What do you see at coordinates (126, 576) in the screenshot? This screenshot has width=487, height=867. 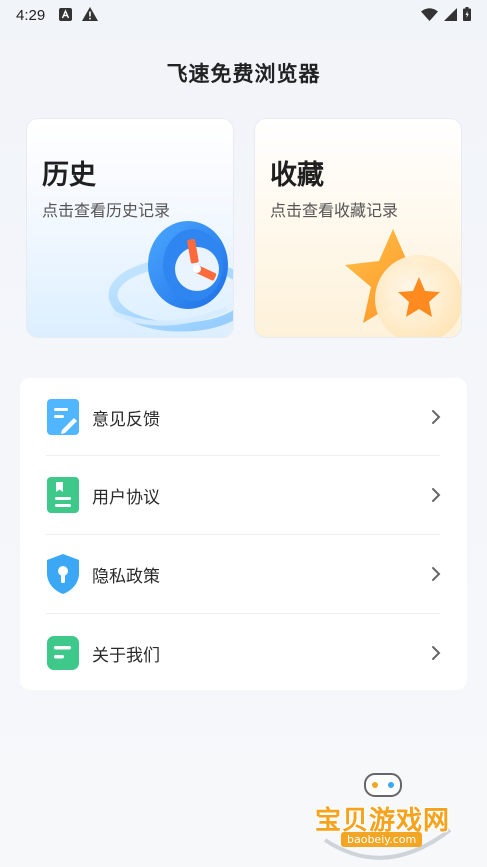 I see `menu-item-privacy-policy-label: 隐私政策` at bounding box center [126, 576].